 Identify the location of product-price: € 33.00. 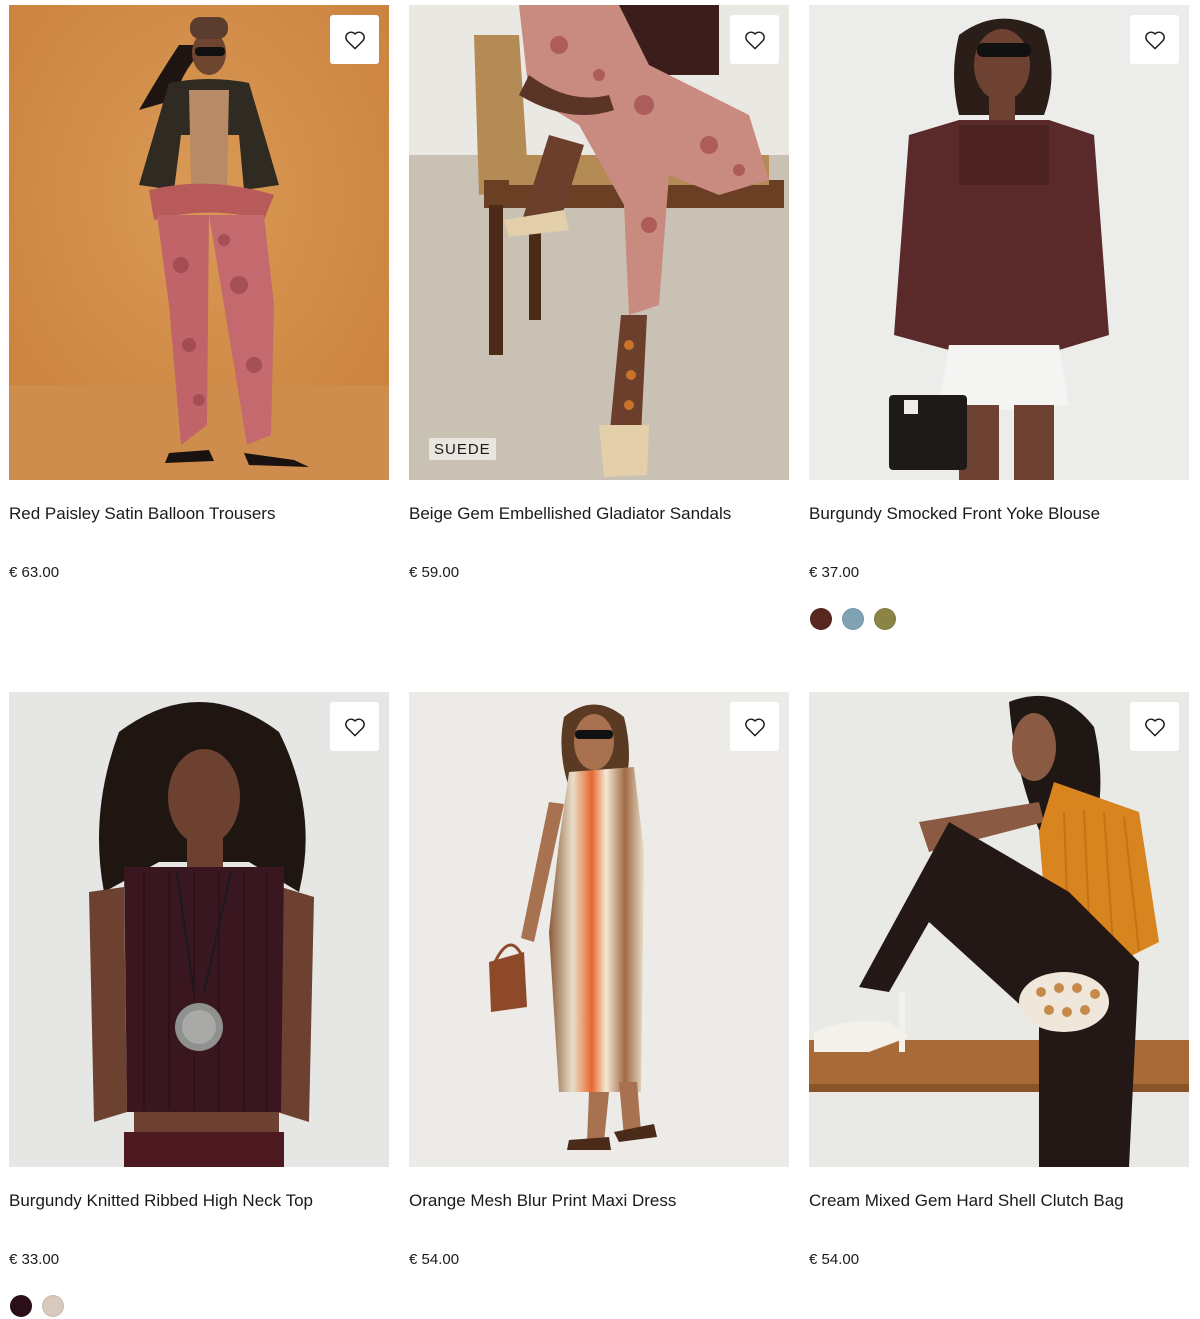
(34, 1259).